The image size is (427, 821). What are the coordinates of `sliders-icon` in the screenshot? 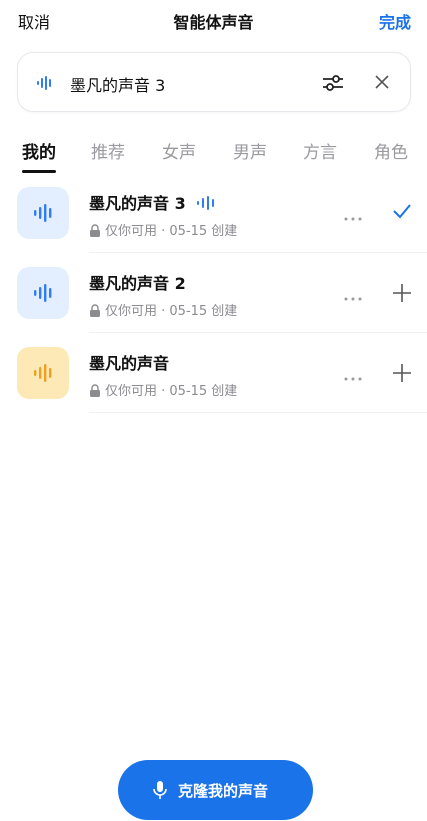 It's located at (333, 85).